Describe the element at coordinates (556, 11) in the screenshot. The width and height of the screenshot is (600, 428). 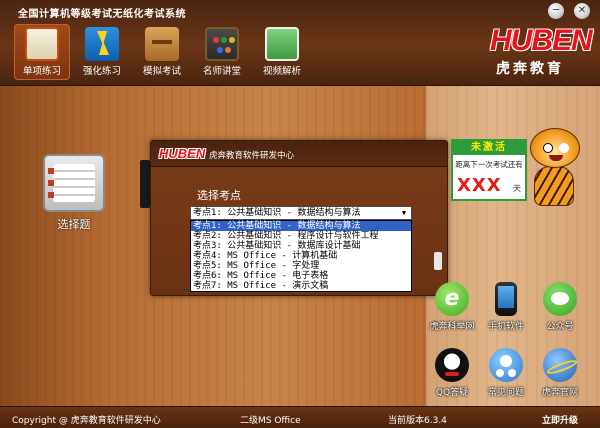
I see `minimize-button: ─` at that location.